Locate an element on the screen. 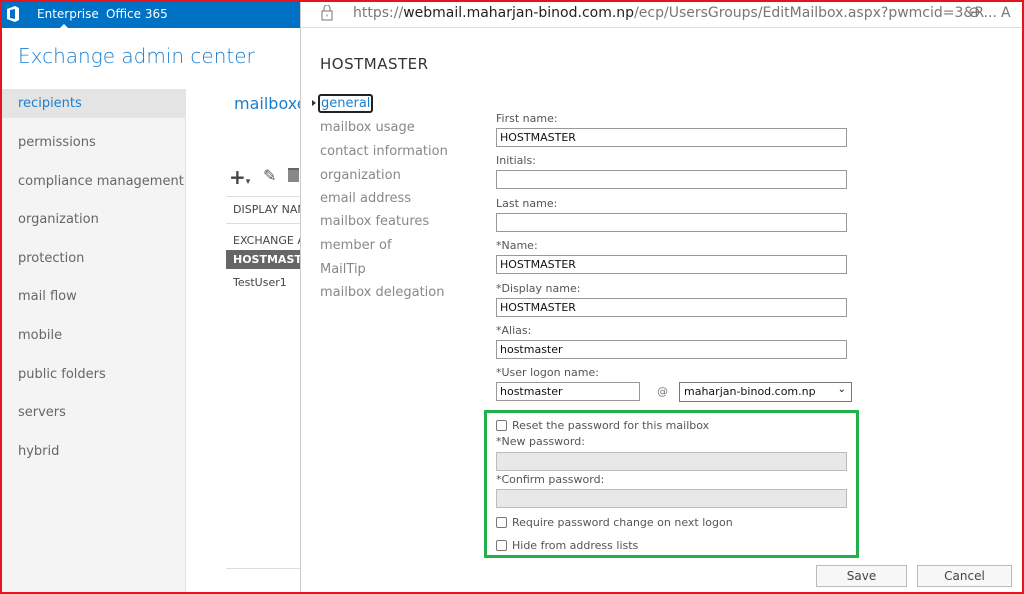 This screenshot has height=594, width=1024. nav-email-address: email address is located at coordinates (365, 198).